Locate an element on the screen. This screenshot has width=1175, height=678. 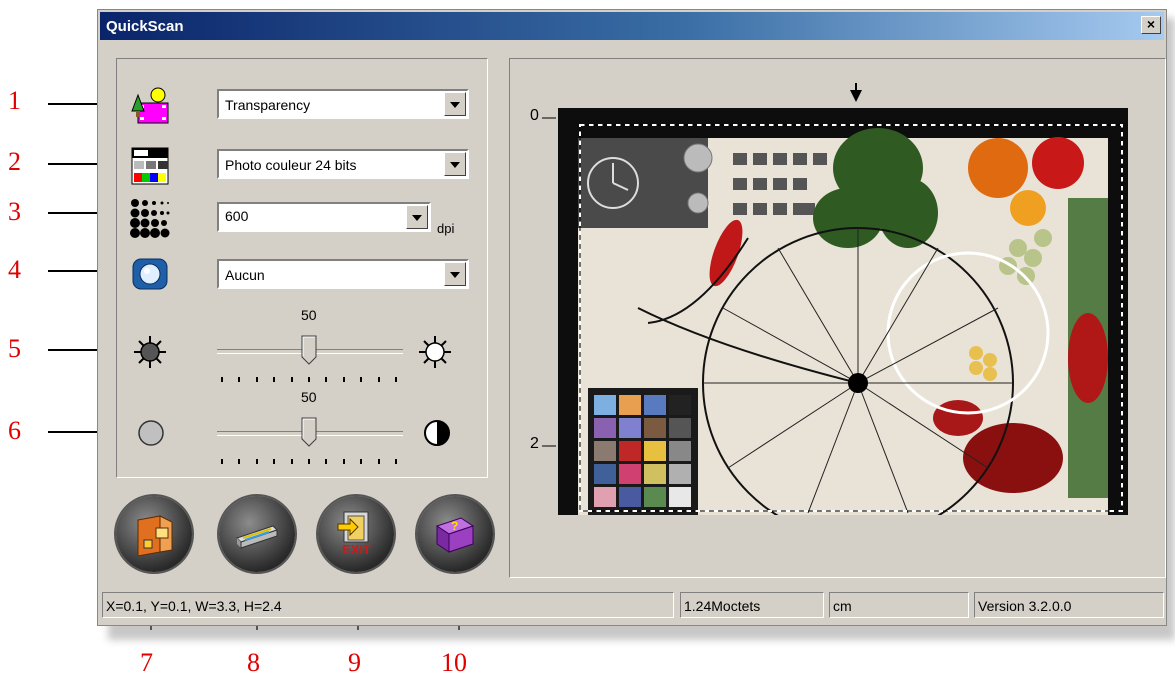
annotation-8: 8 is located at coordinates (253, 662).